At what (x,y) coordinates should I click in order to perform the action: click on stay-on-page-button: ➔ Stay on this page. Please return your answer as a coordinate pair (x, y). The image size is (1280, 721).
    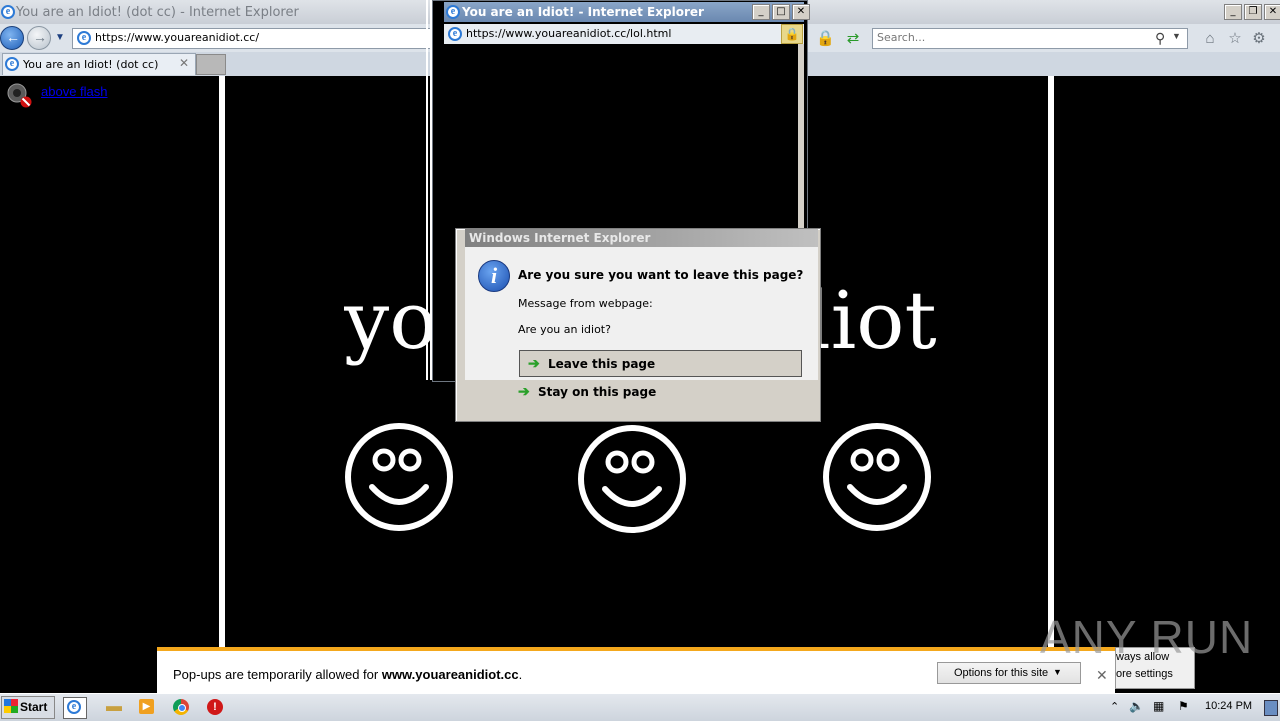
    Looking at the image, I should click on (655, 392).